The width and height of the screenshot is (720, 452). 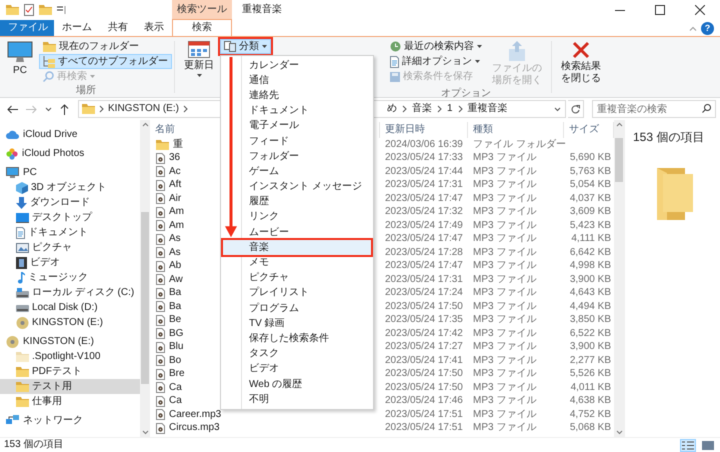 What do you see at coordinates (70, 420) in the screenshot?
I see `nav-item: ネットワーク` at bounding box center [70, 420].